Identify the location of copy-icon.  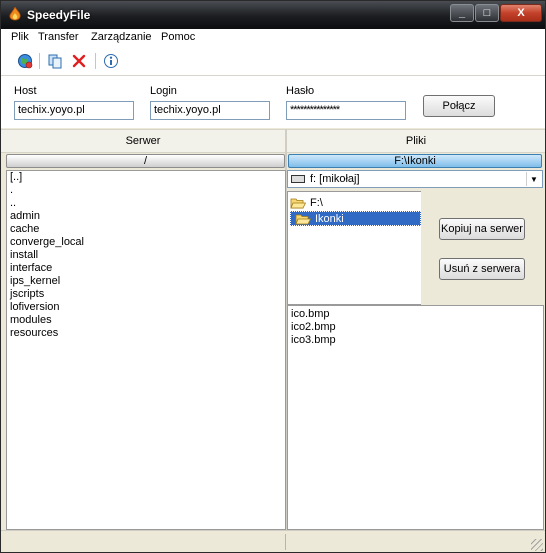
(55, 61).